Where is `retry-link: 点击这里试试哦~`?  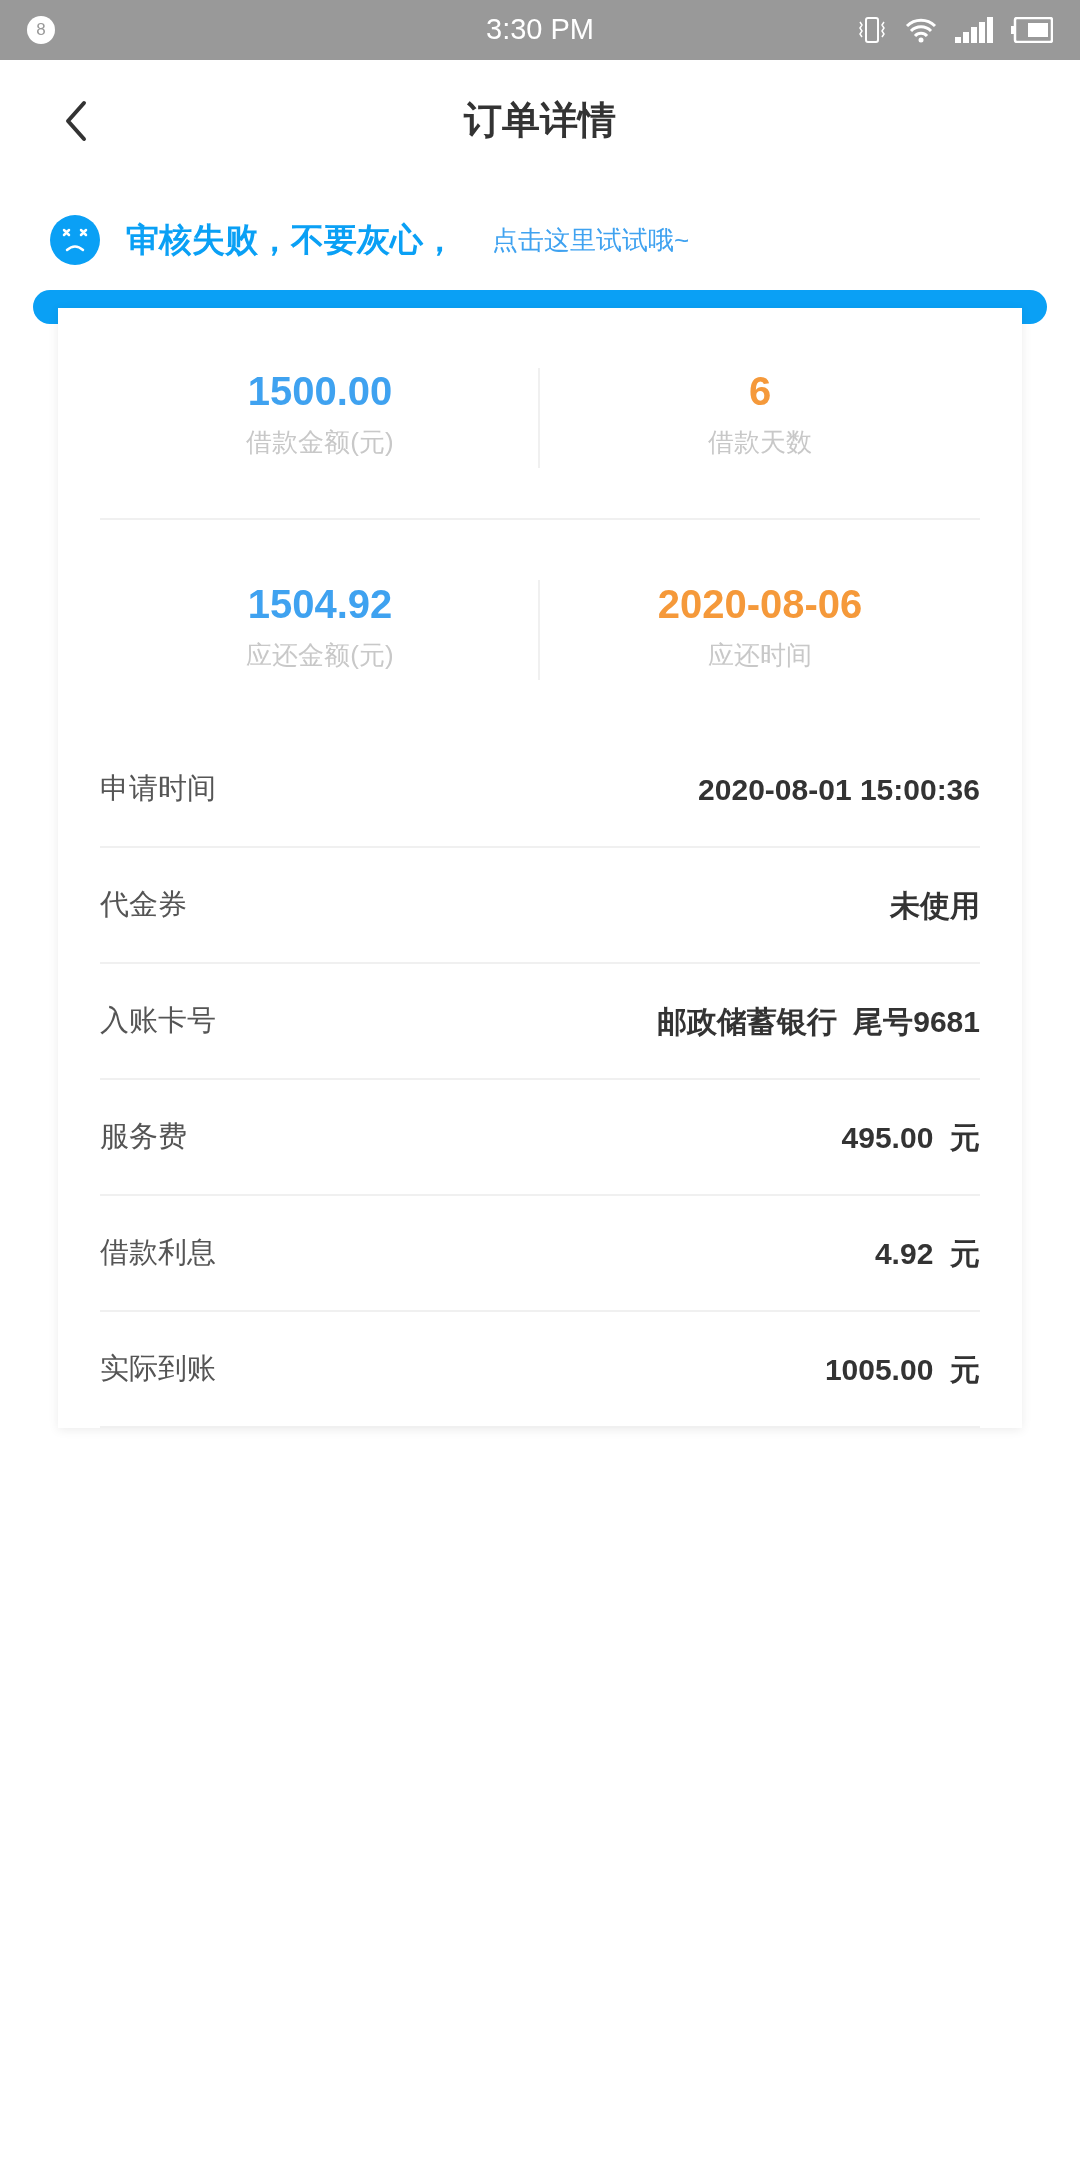 retry-link: 点击这里试试哦~ is located at coordinates (591, 240).